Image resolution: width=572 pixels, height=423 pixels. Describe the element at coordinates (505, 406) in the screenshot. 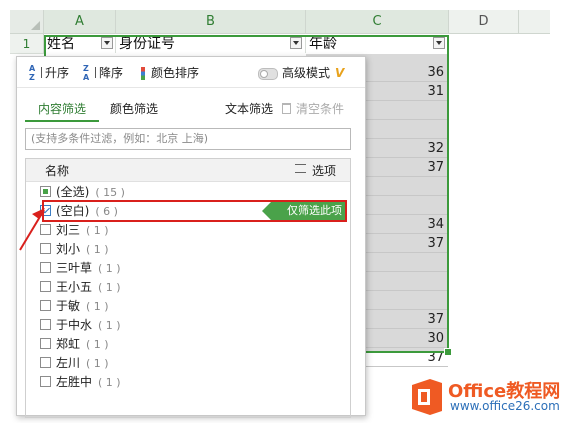

I see `watermark-url: www.office26.com` at that location.